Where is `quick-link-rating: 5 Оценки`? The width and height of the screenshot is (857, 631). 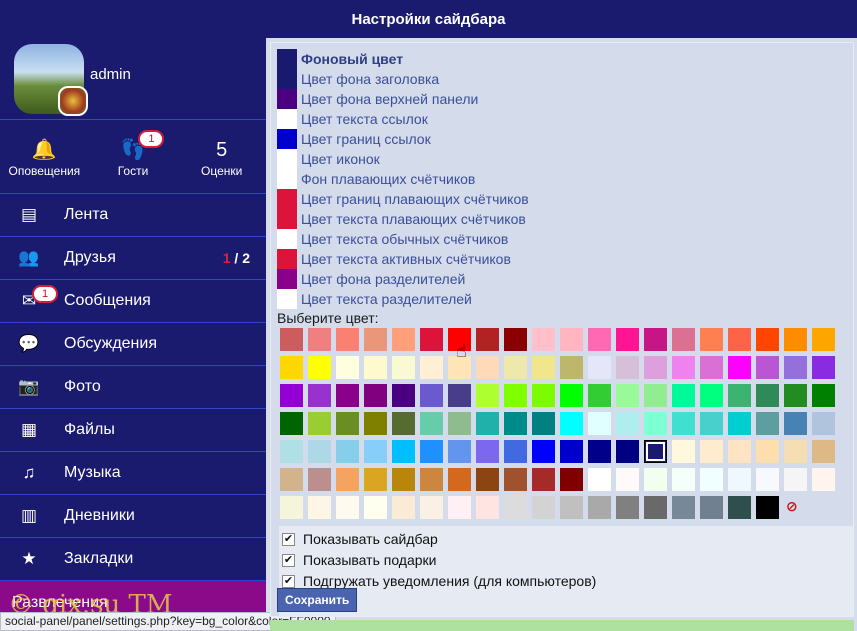
quick-link-rating: 5 Оценки is located at coordinates (221, 156).